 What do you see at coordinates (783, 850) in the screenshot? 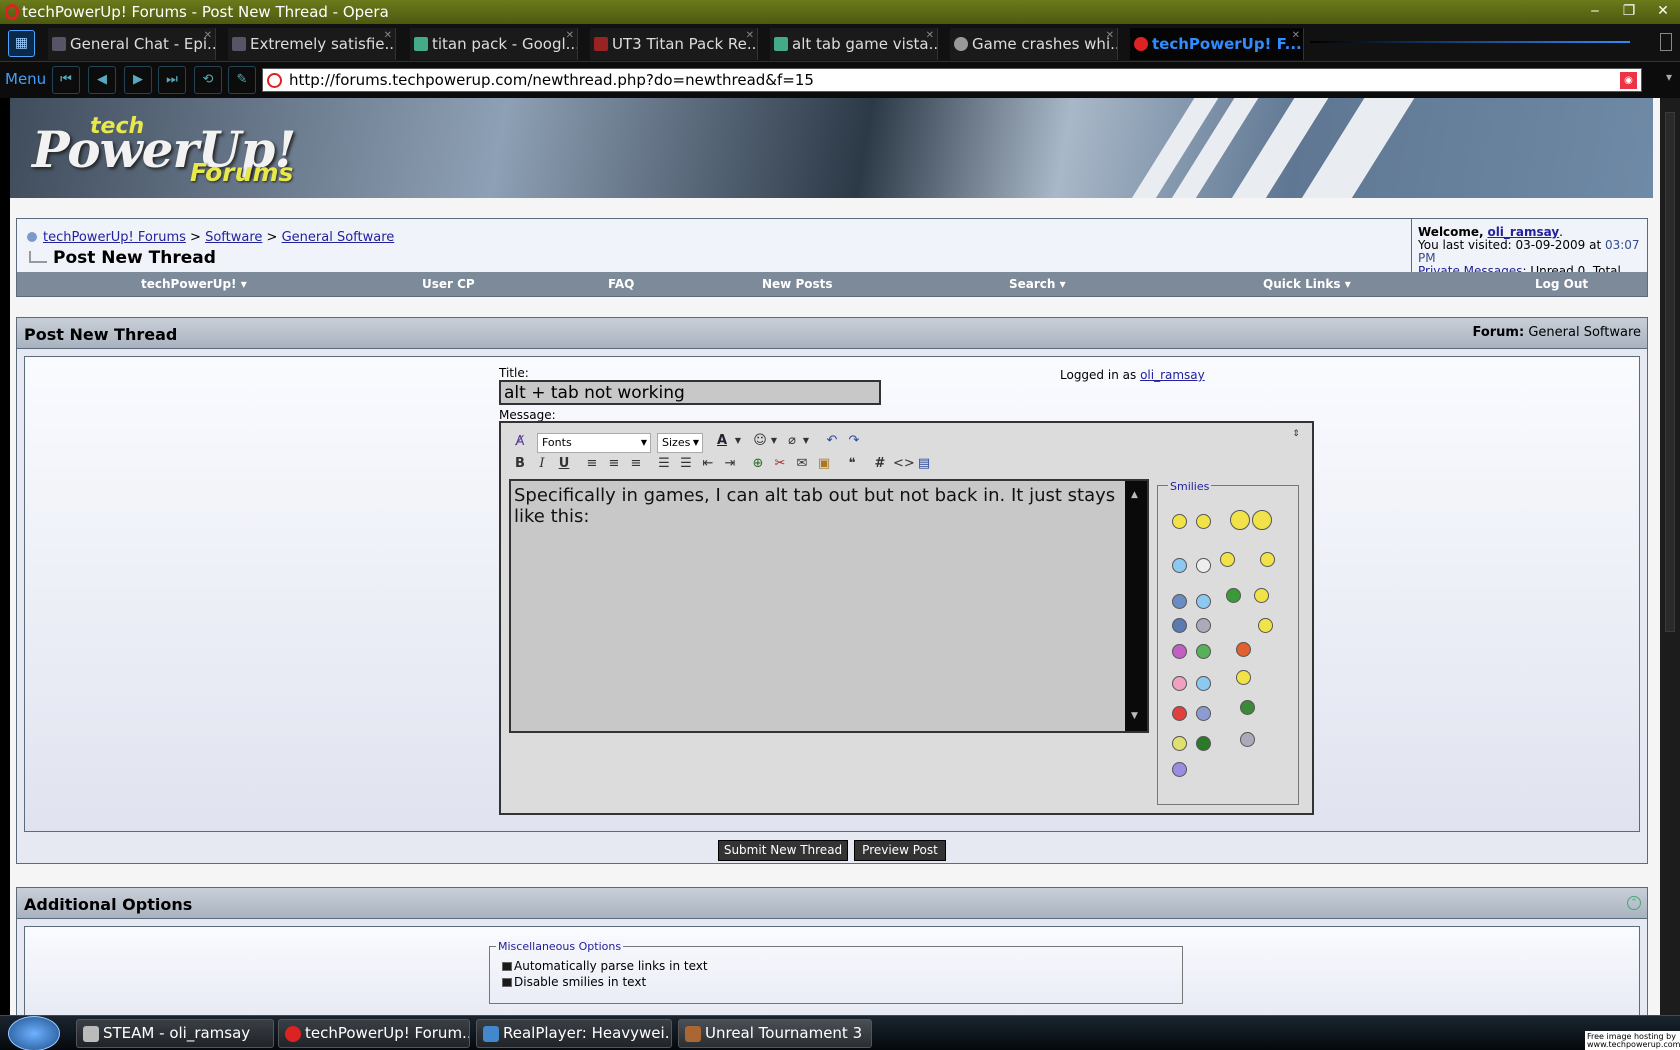
I see `submit-new-thread-button: Submit New Thread` at bounding box center [783, 850].